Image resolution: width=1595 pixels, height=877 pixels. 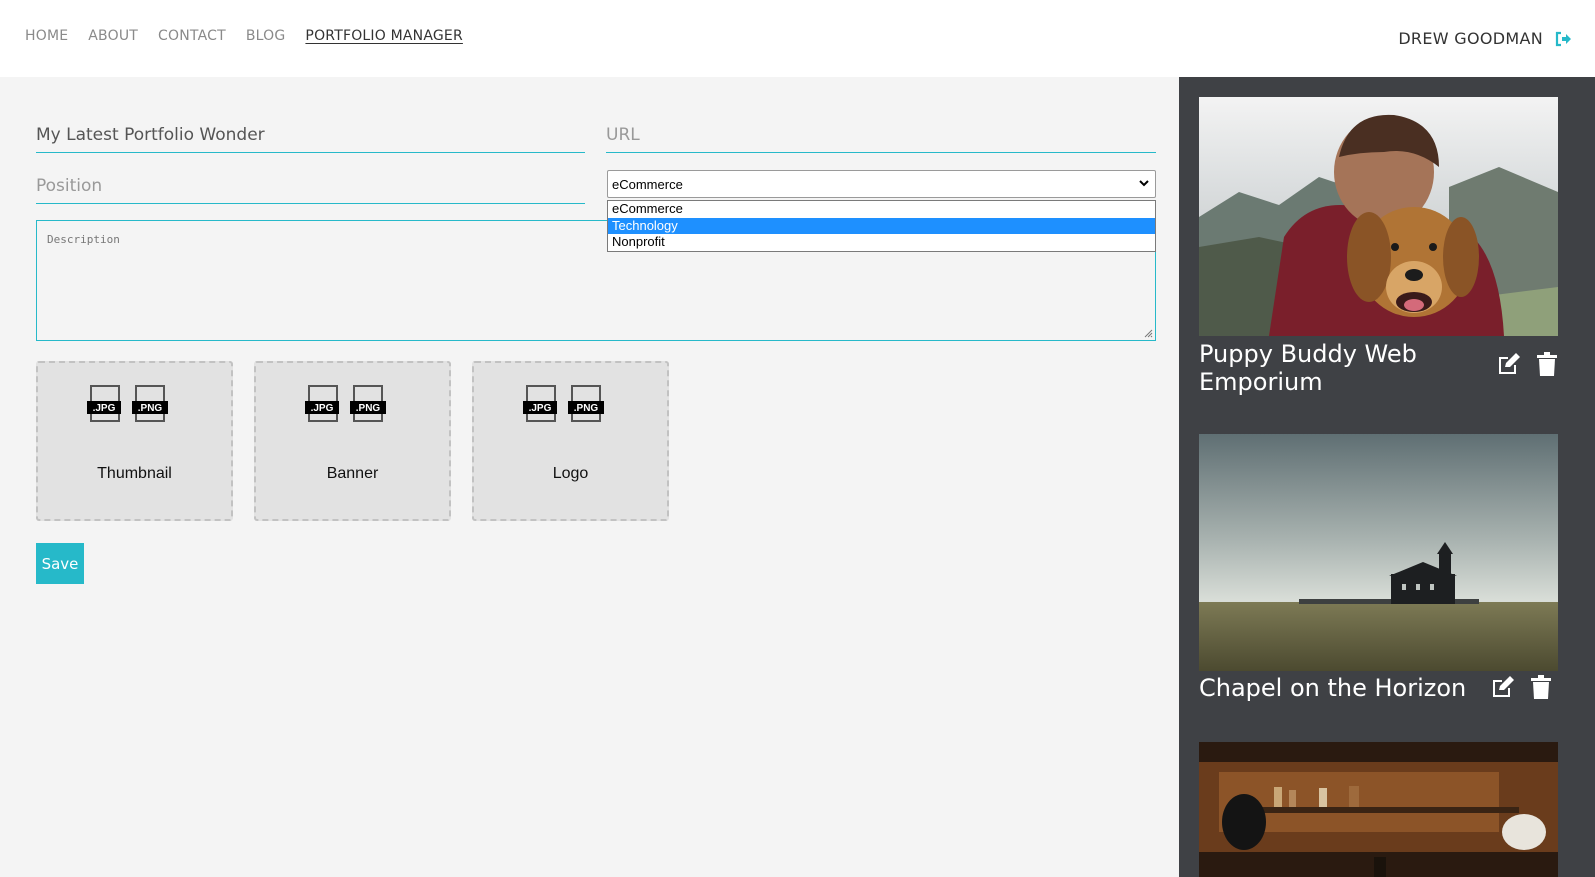 What do you see at coordinates (60, 563) in the screenshot?
I see `save-button: Save` at bounding box center [60, 563].